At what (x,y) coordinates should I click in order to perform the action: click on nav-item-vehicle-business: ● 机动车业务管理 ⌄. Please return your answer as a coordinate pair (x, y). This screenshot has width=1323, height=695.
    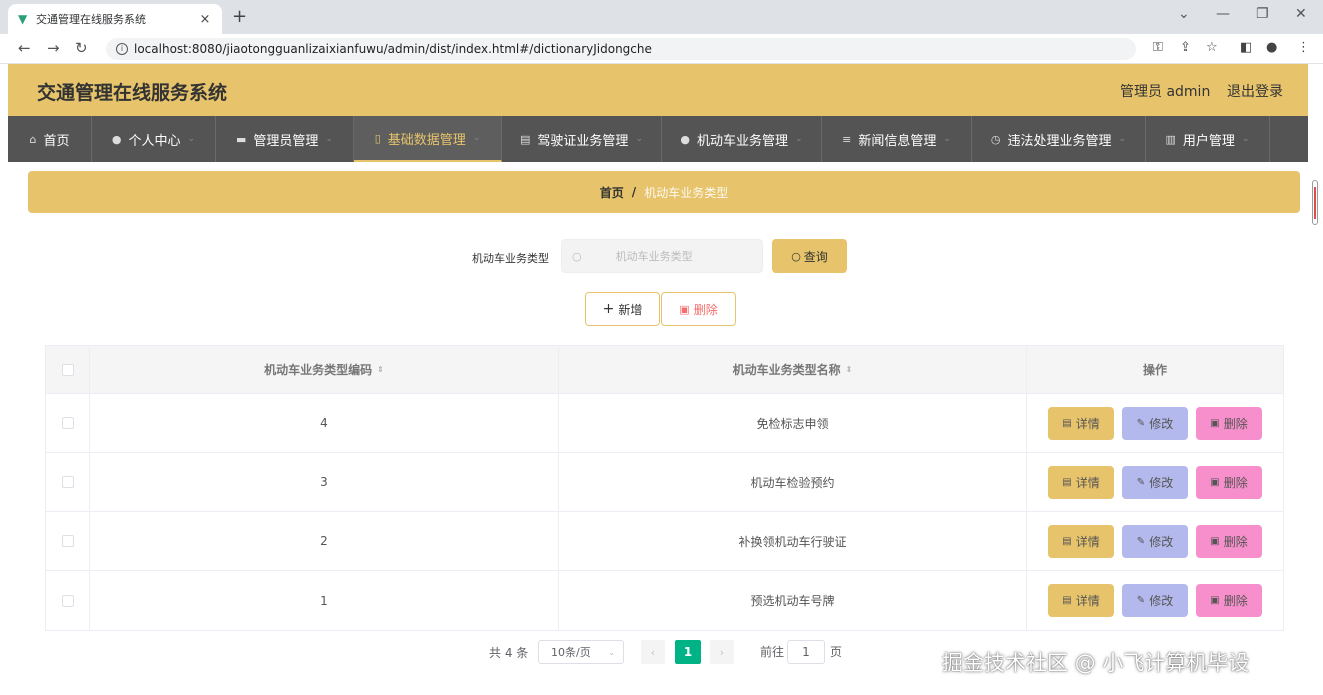
    Looking at the image, I should click on (742, 139).